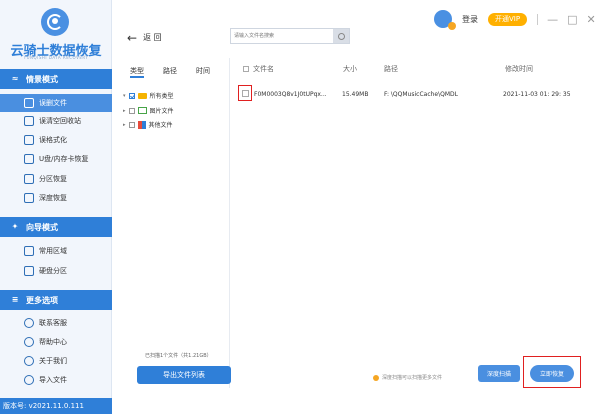 This screenshot has height=414, width=607. Describe the element at coordinates (29, 271) in the screenshot. I see `disk-icon` at that location.